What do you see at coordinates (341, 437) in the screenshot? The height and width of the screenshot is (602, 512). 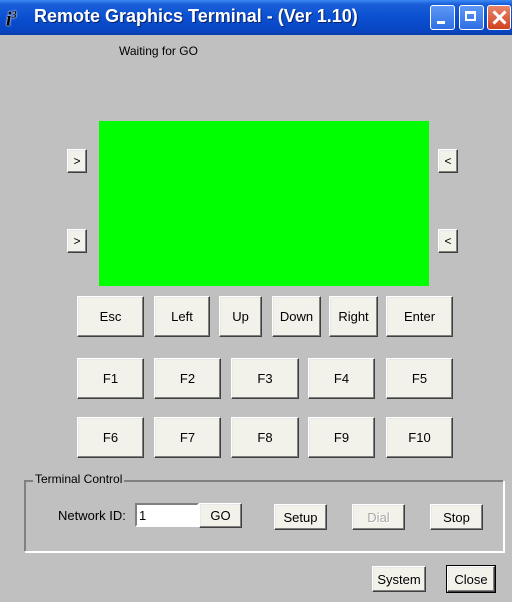 I see `f9-button: F9` at bounding box center [341, 437].